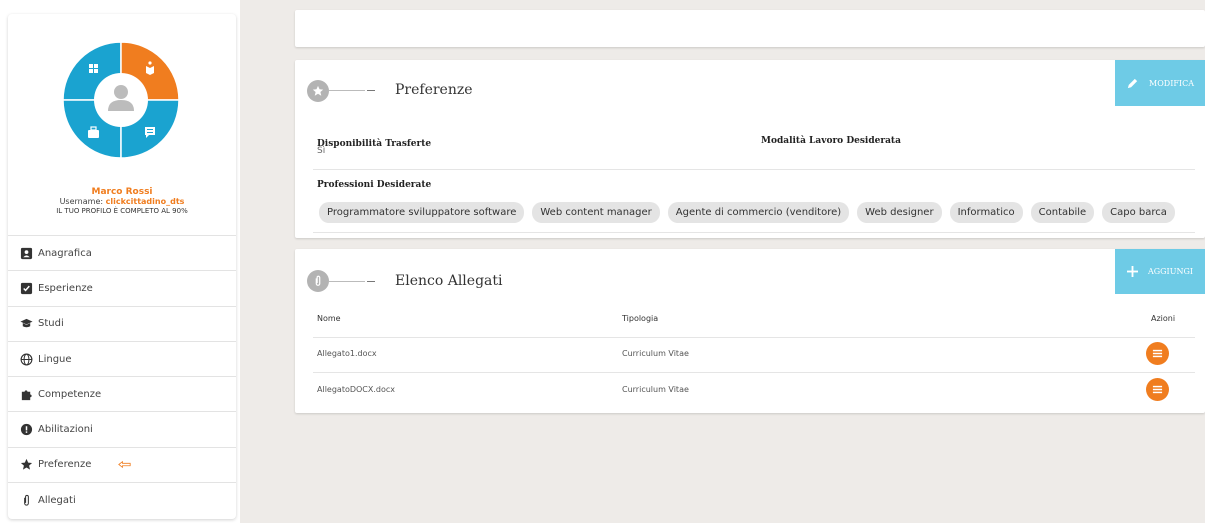 The image size is (1205, 523). I want to click on row-file-name: AllegatoDOCX.docx, so click(356, 389).